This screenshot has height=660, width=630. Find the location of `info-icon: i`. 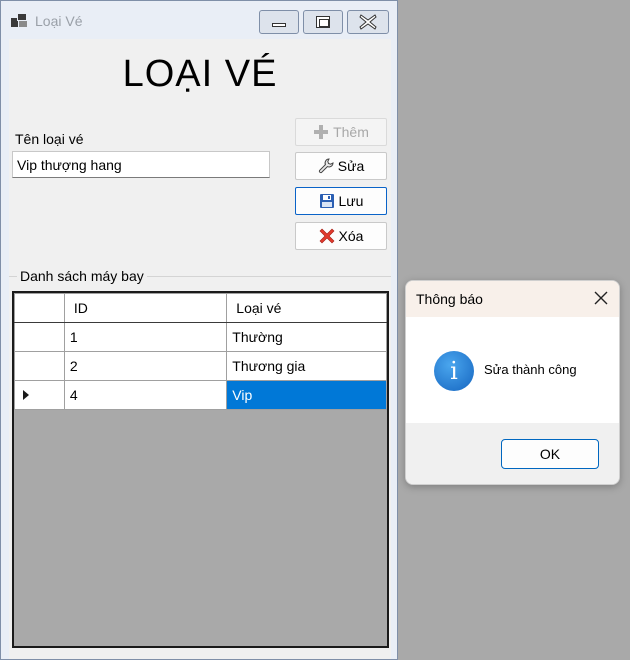

info-icon: i is located at coordinates (454, 371).